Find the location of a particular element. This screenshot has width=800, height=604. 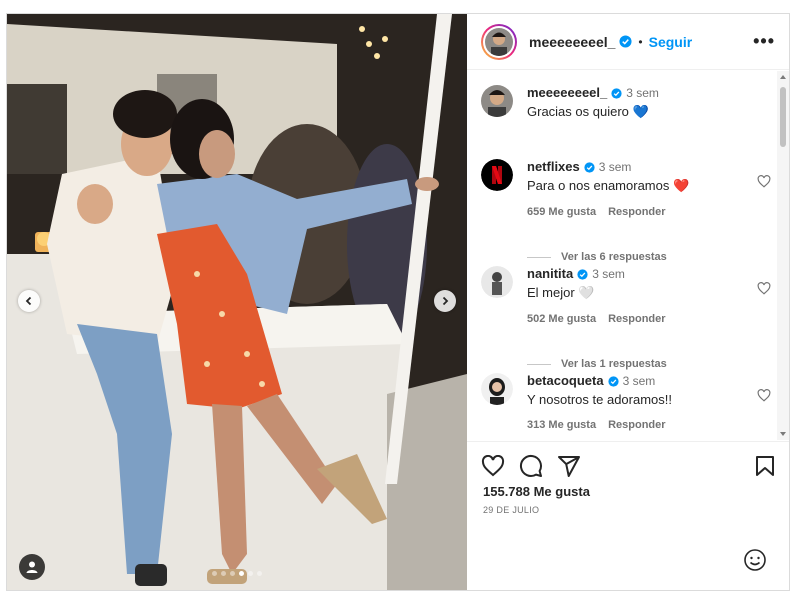

comment-username: nanitita is located at coordinates (550, 273).